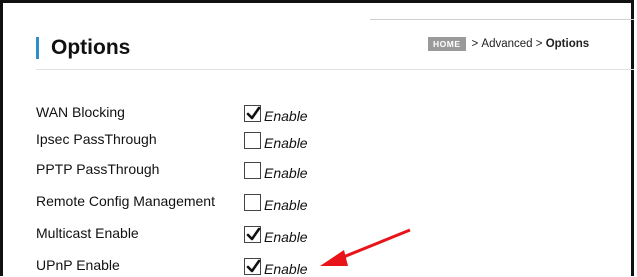 The height and width of the screenshot is (277, 637). I want to click on breadcrumb-current: Options, so click(567, 44).